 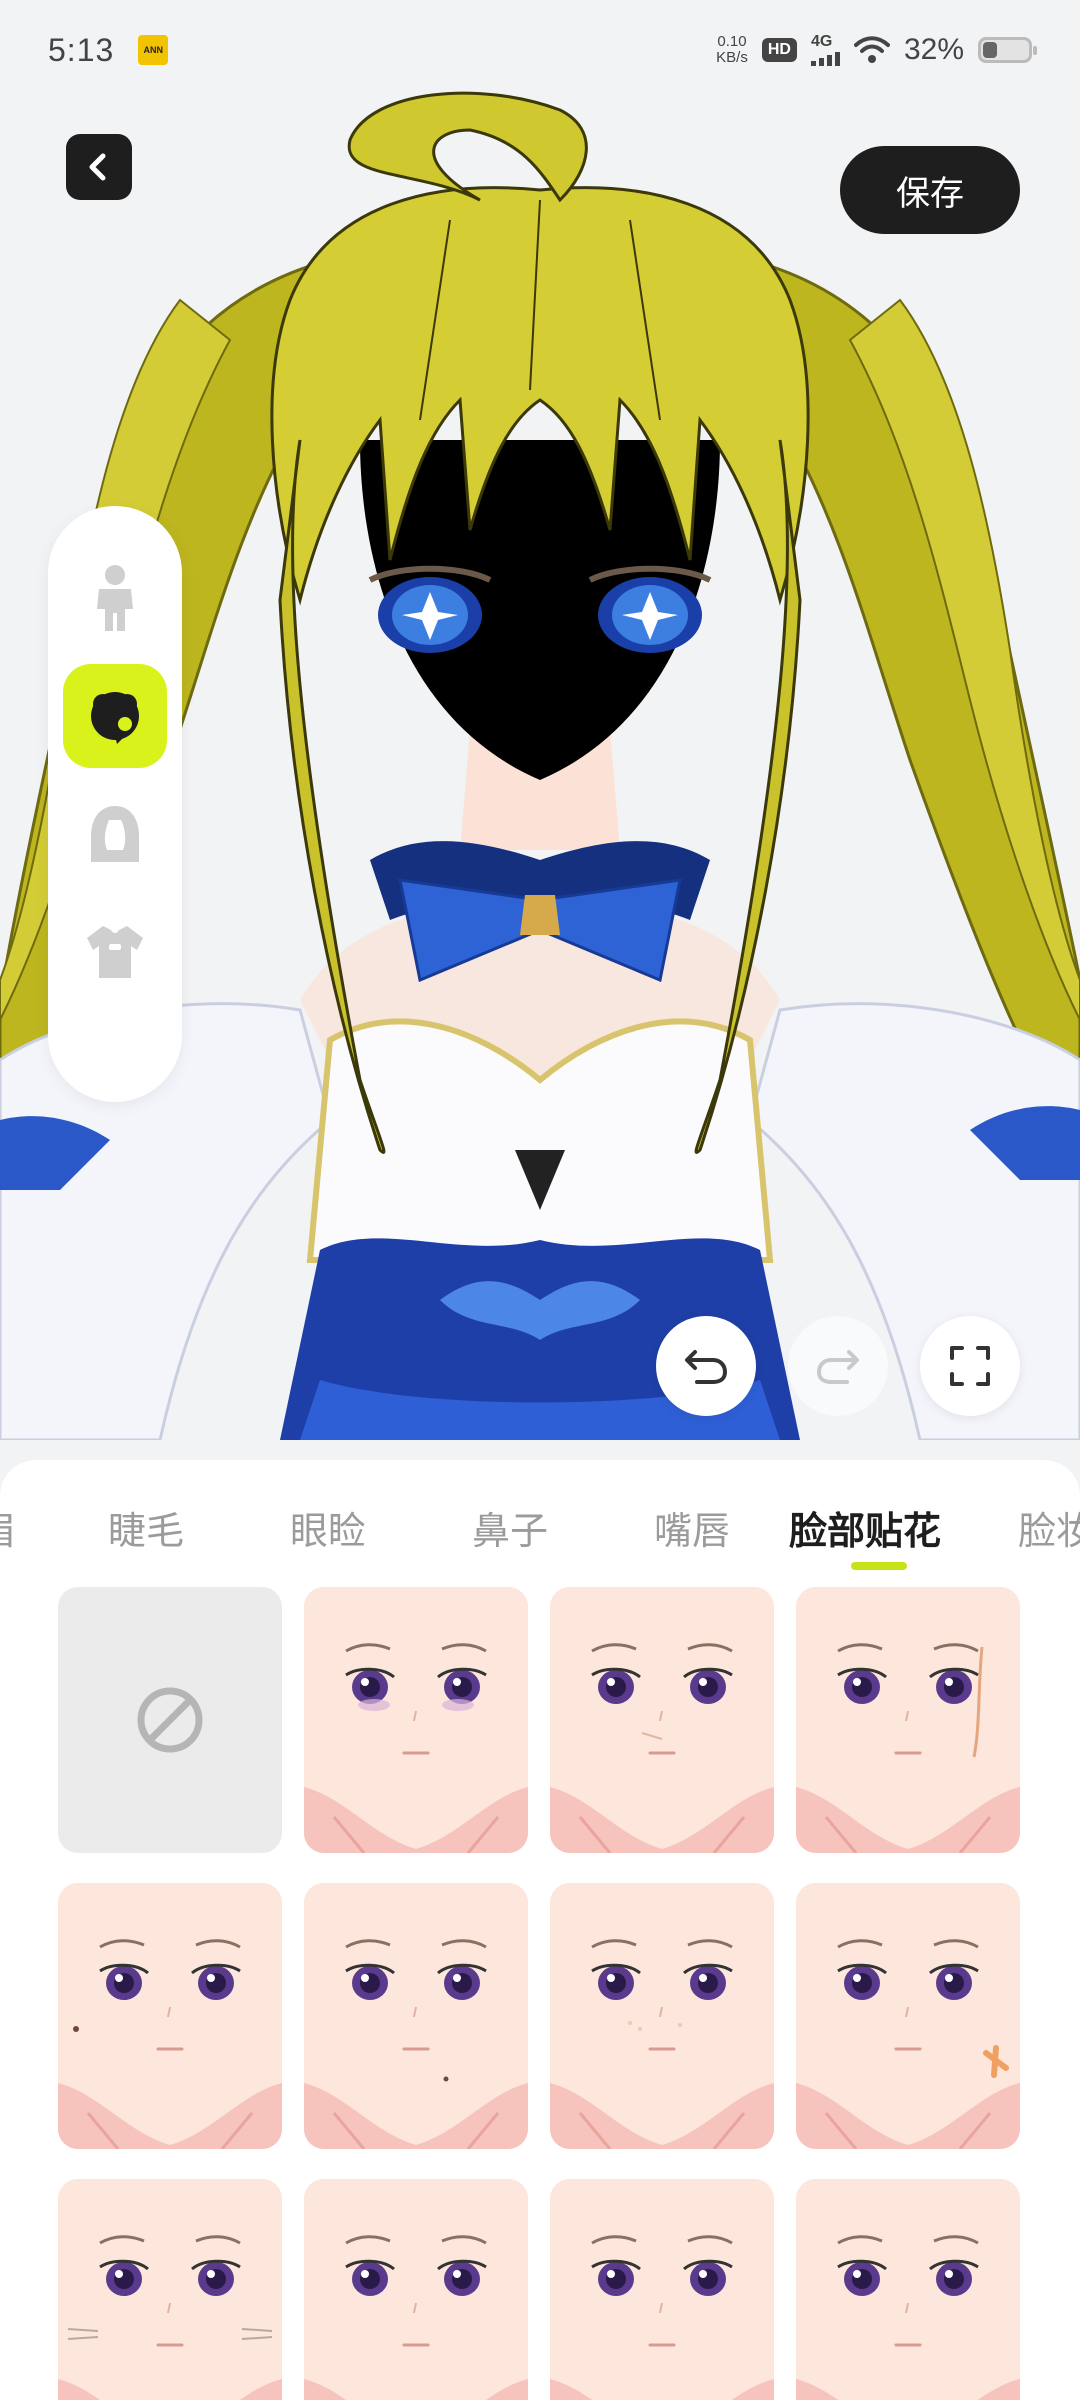 I want to click on fullscreen-icon, so click(x=970, y=1366).